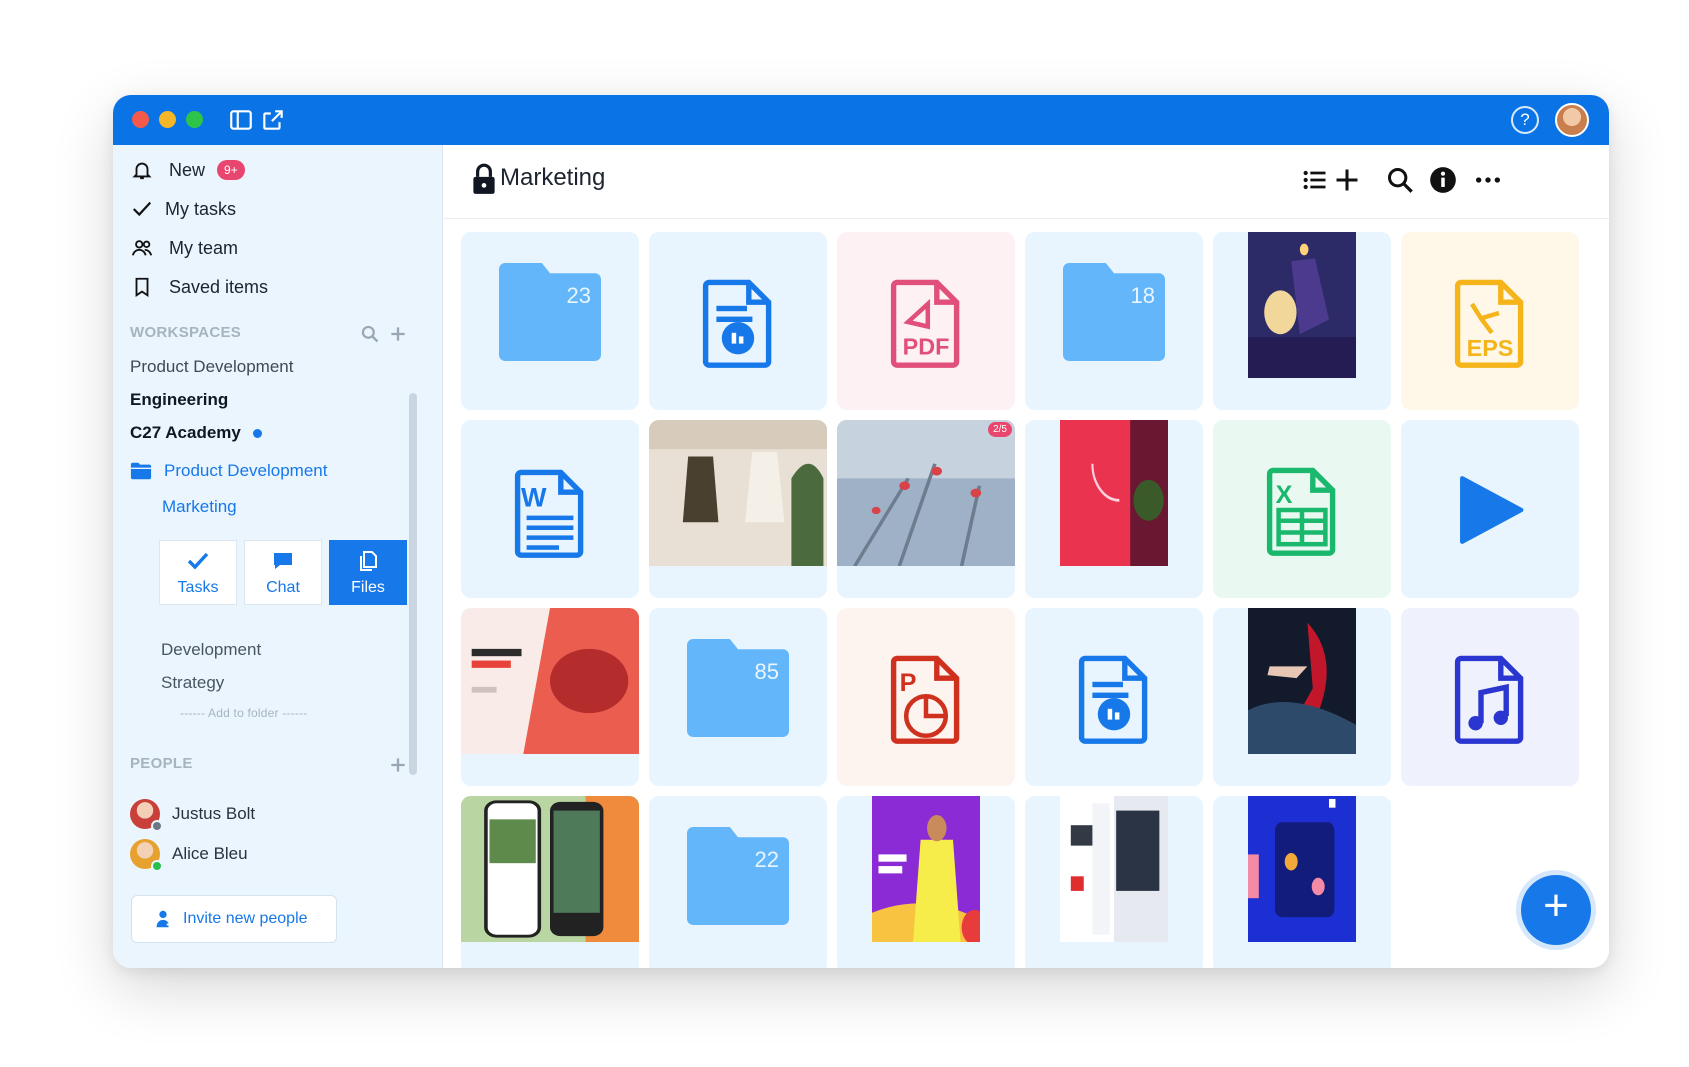 This screenshot has width=1689, height=1067. I want to click on subfolder-marketing: Marketing, so click(199, 507).